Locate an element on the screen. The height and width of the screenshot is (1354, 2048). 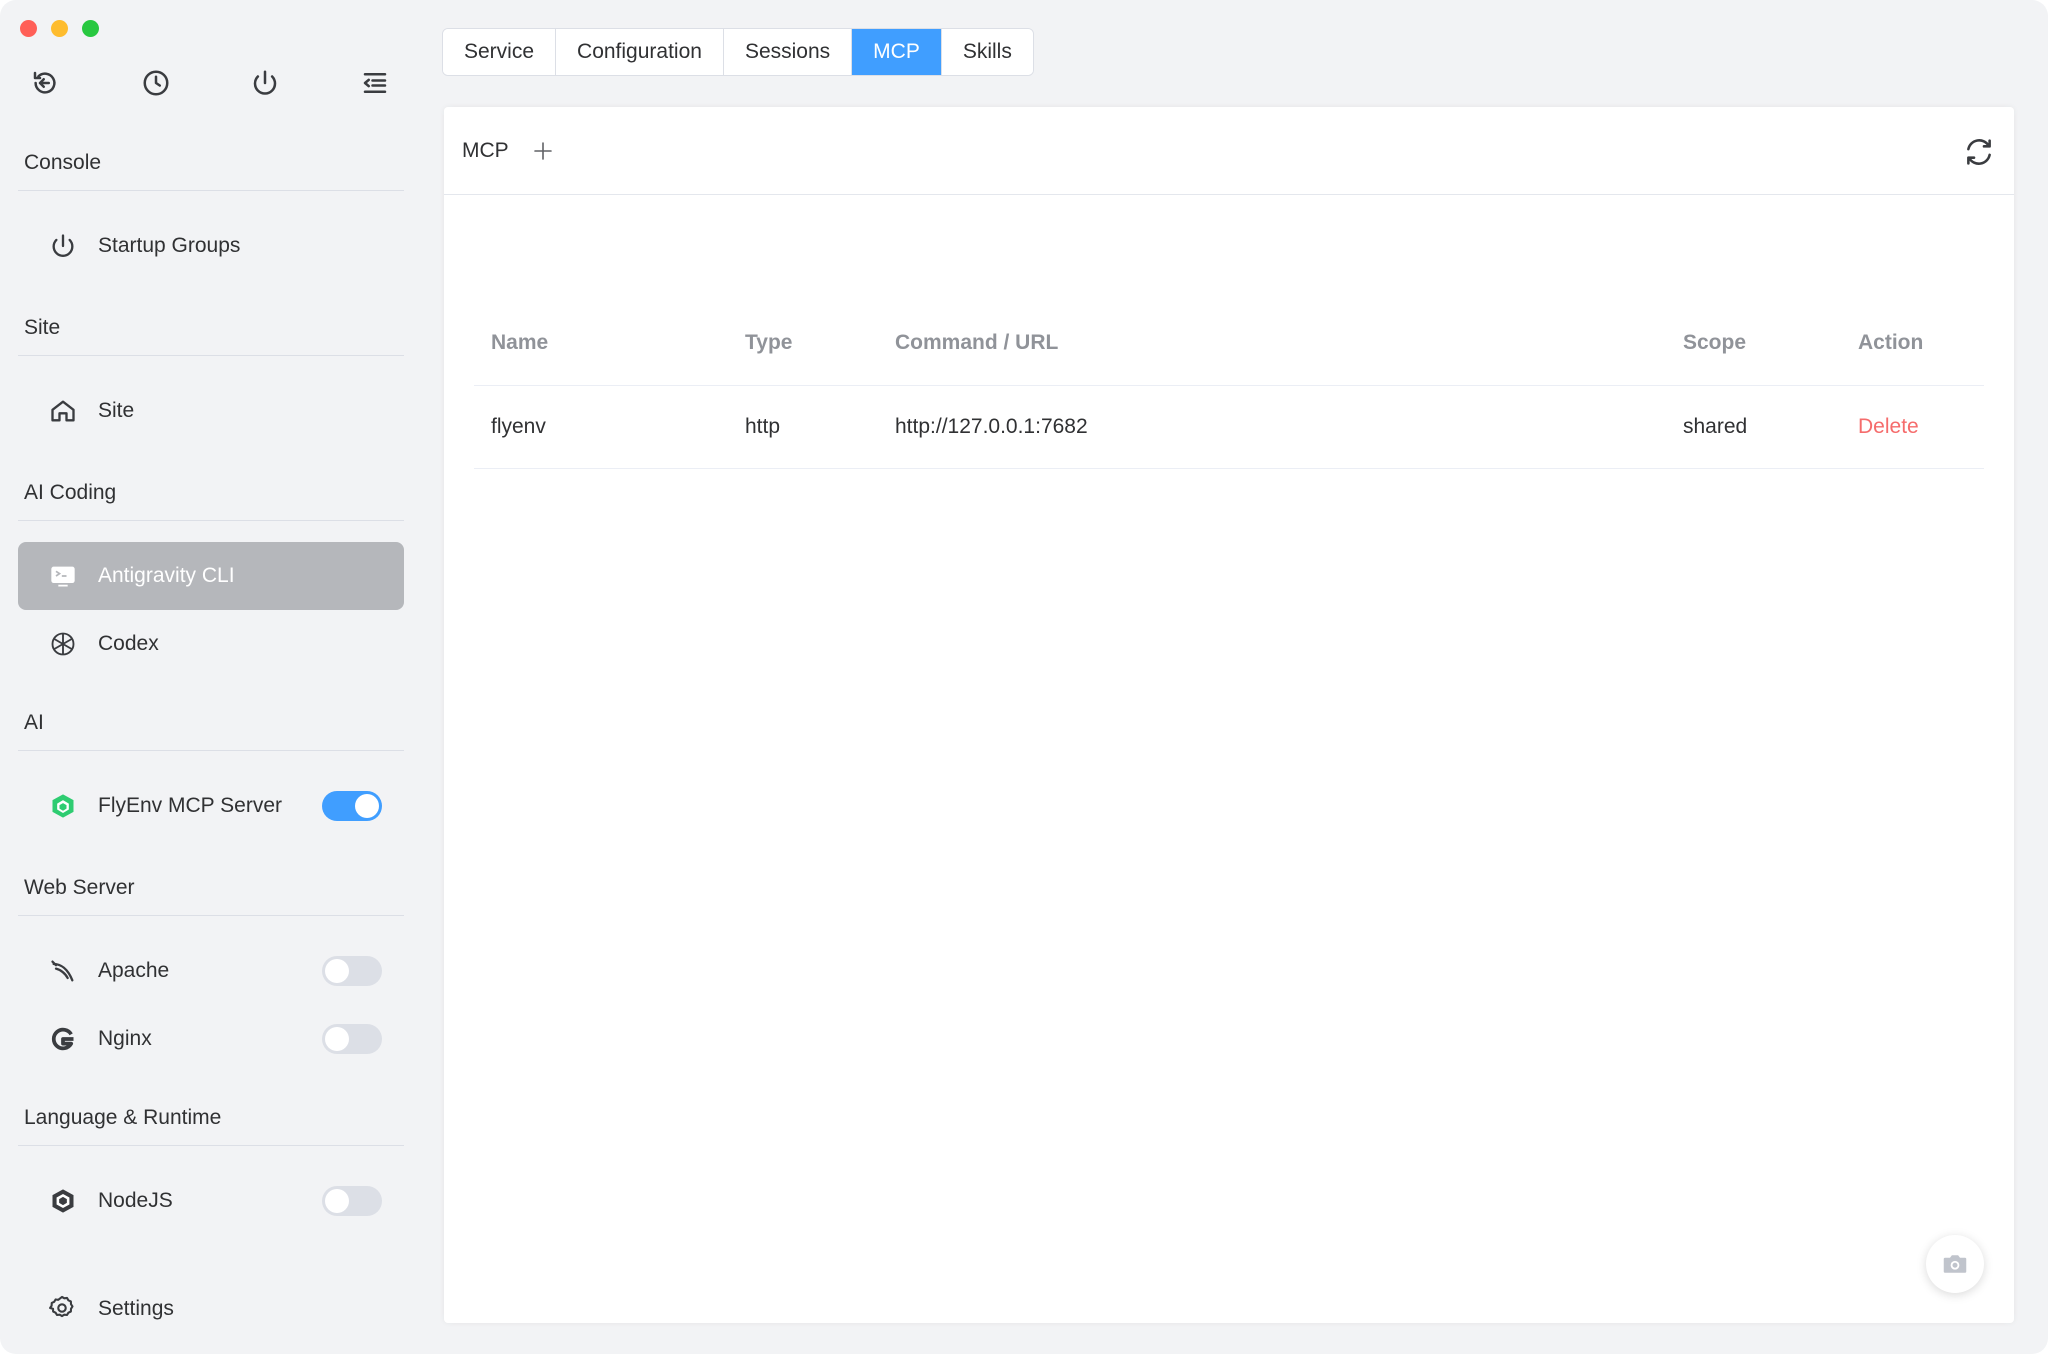
table-header: Name Type Command / URL Scope Action is located at coordinates (1229, 343).